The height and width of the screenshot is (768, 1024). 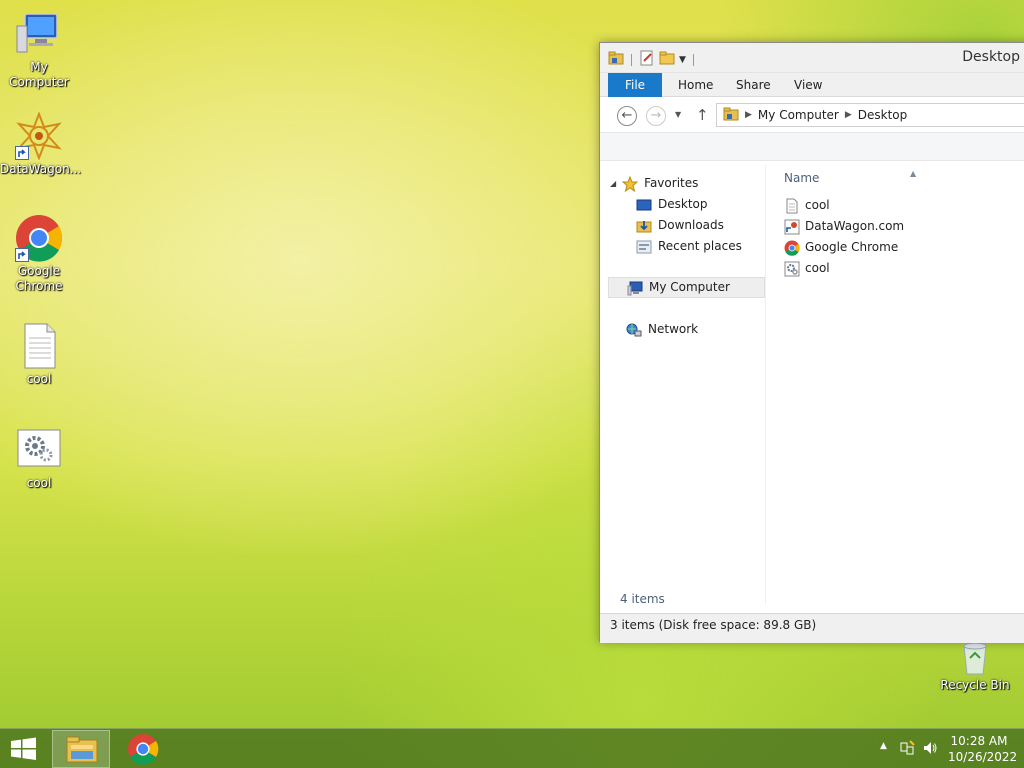 I want to click on title-bar: ▼ Desktop, so click(x=812, y=58).